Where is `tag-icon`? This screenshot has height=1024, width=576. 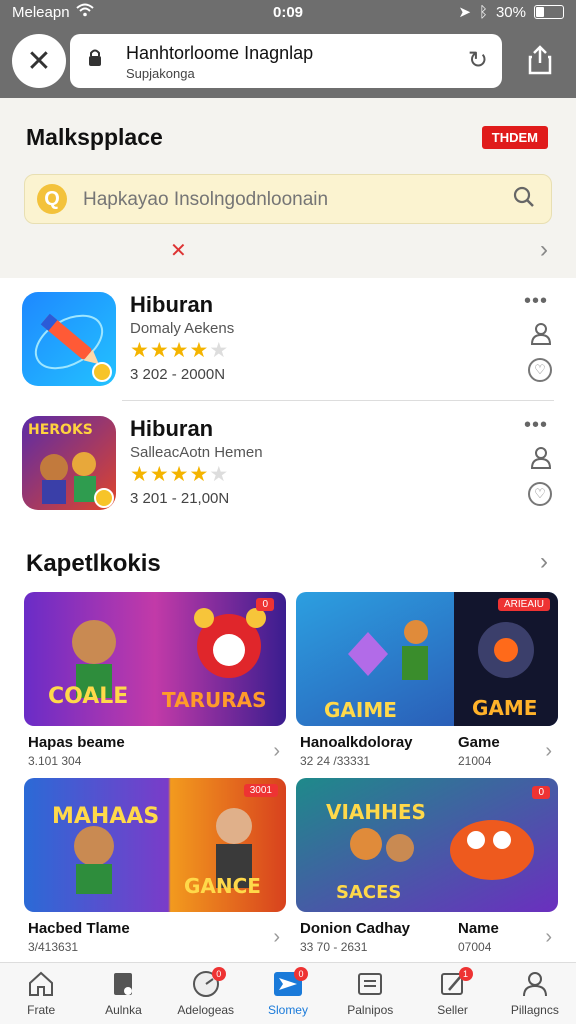
tag-icon is located at coordinates (123, 984).